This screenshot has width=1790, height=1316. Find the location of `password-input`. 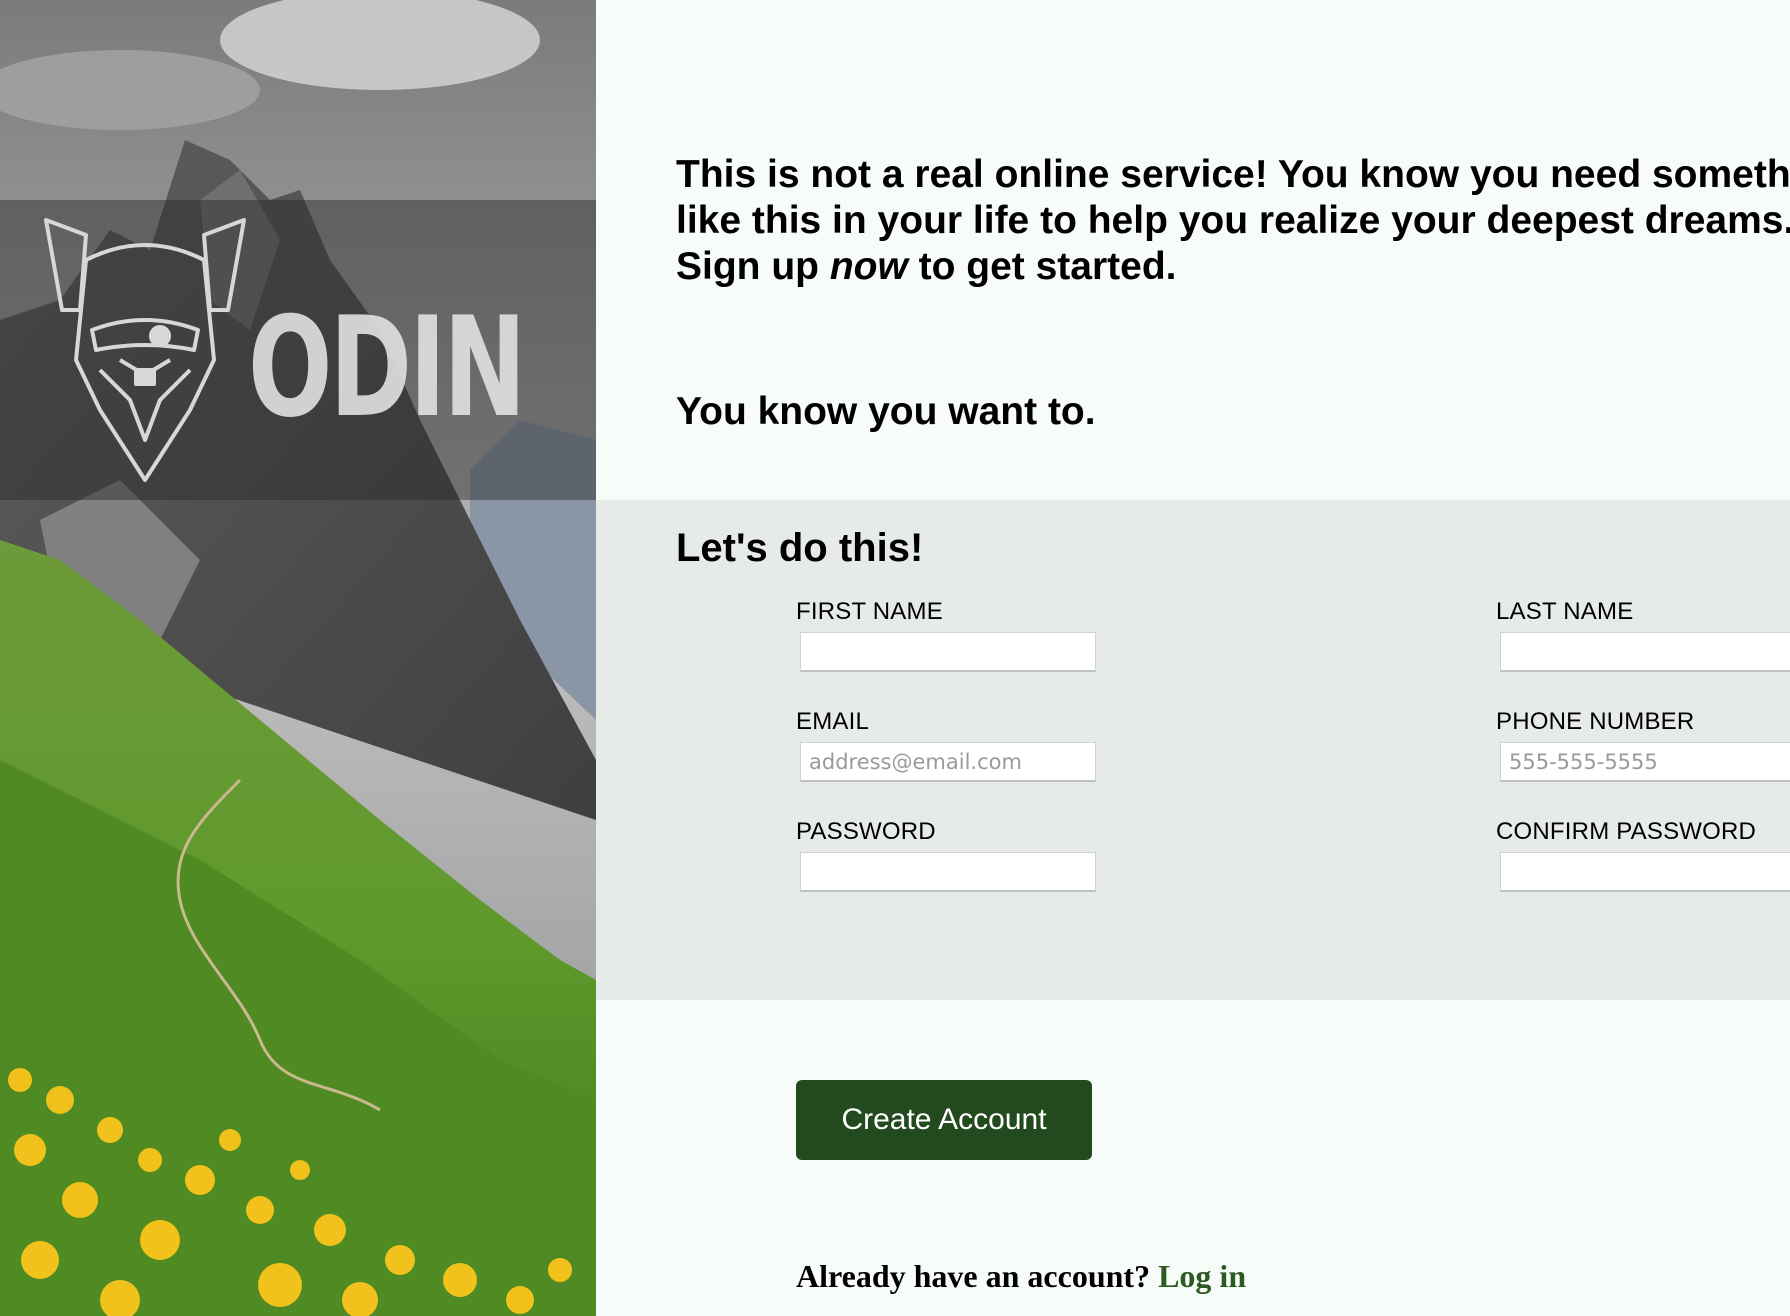

password-input is located at coordinates (948, 872).